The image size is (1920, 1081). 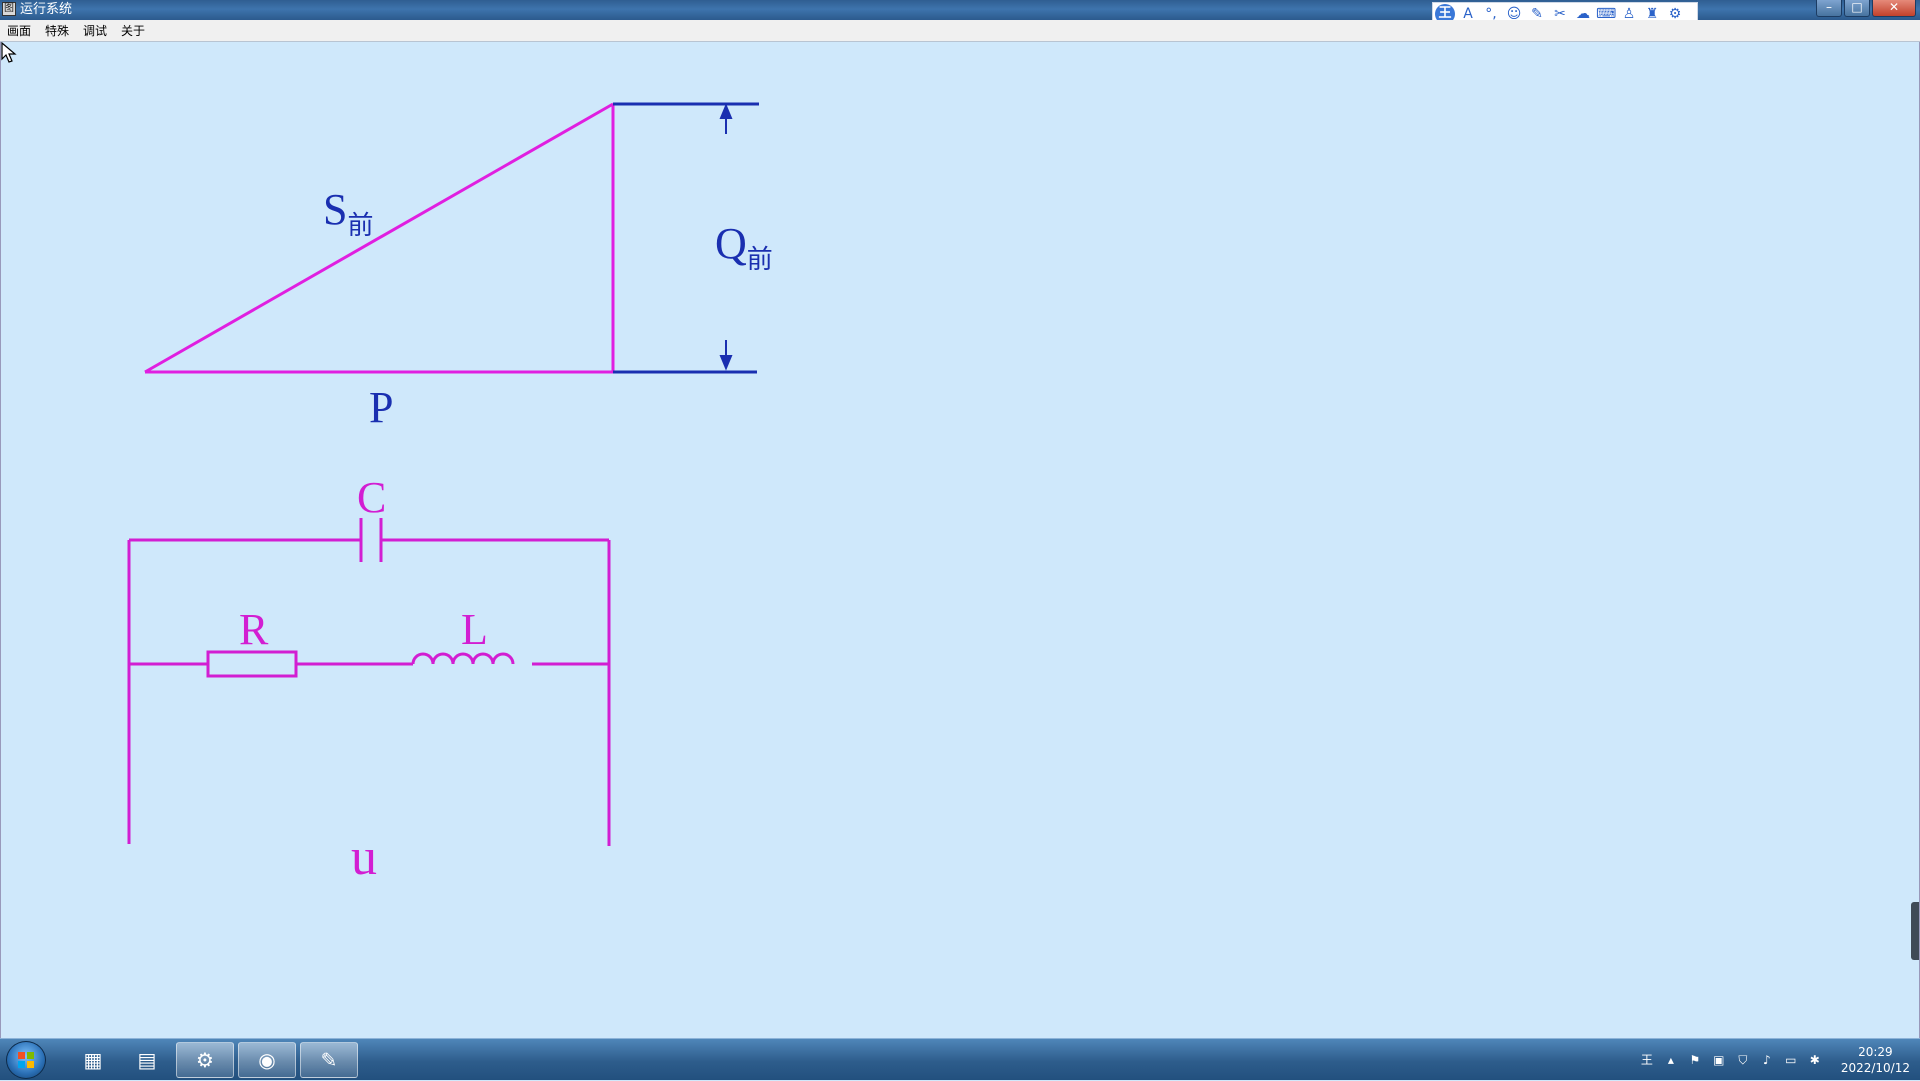 I want to click on label-s-front: S前, so click(x=348, y=212).